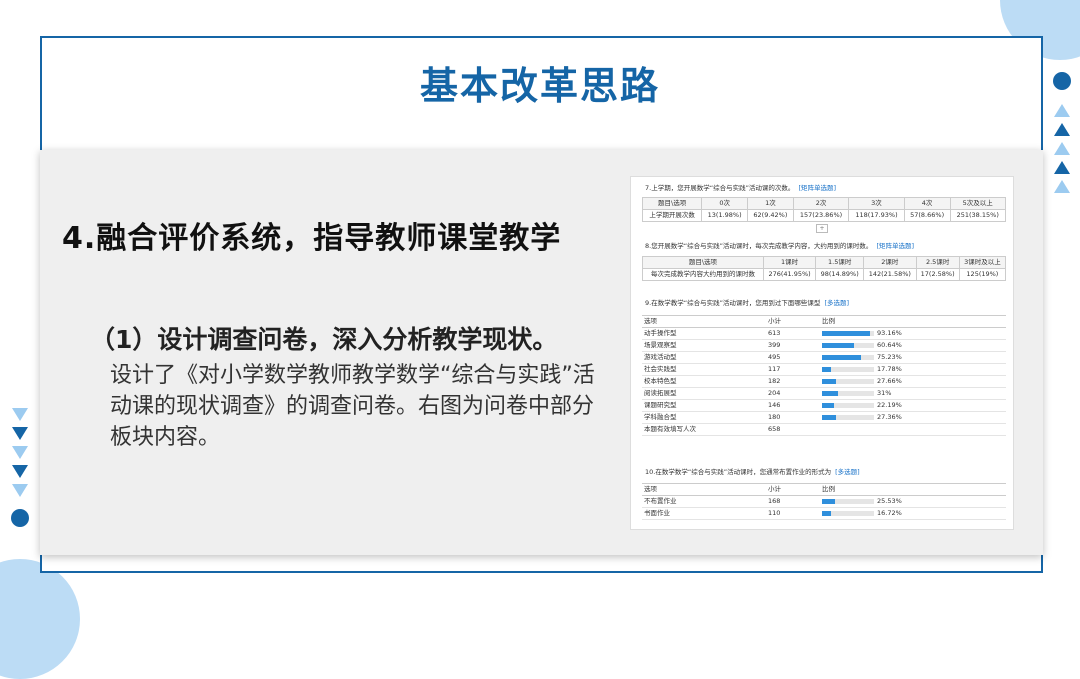 The height and width of the screenshot is (679, 1080). What do you see at coordinates (913, 333) in the screenshot?
I see `row-ratio: 93.16%` at bounding box center [913, 333].